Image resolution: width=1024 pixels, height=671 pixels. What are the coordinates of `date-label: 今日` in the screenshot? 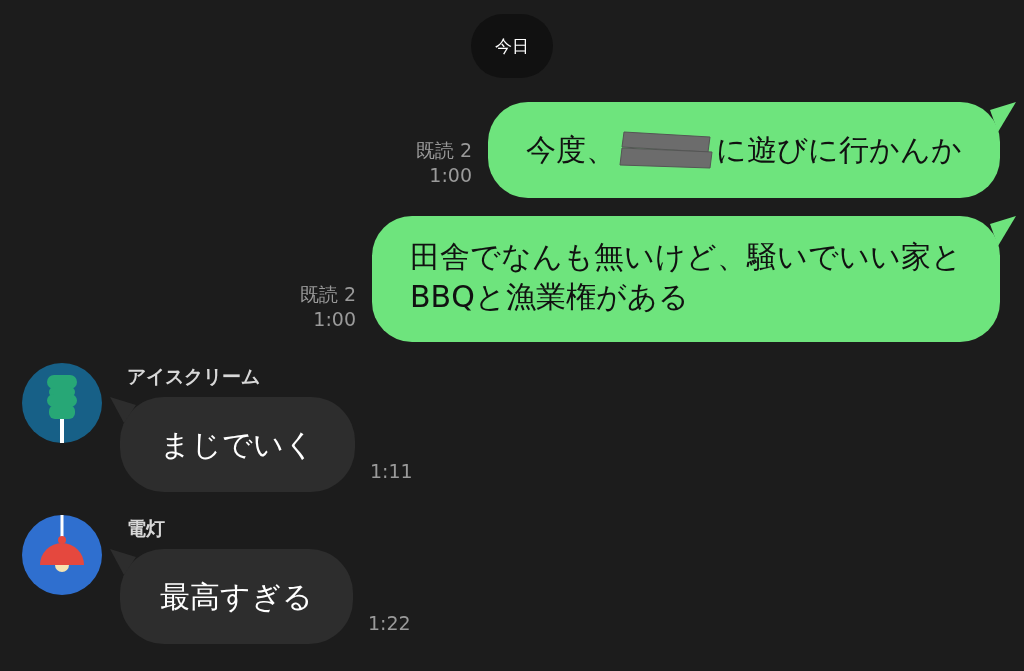 It's located at (512, 46).